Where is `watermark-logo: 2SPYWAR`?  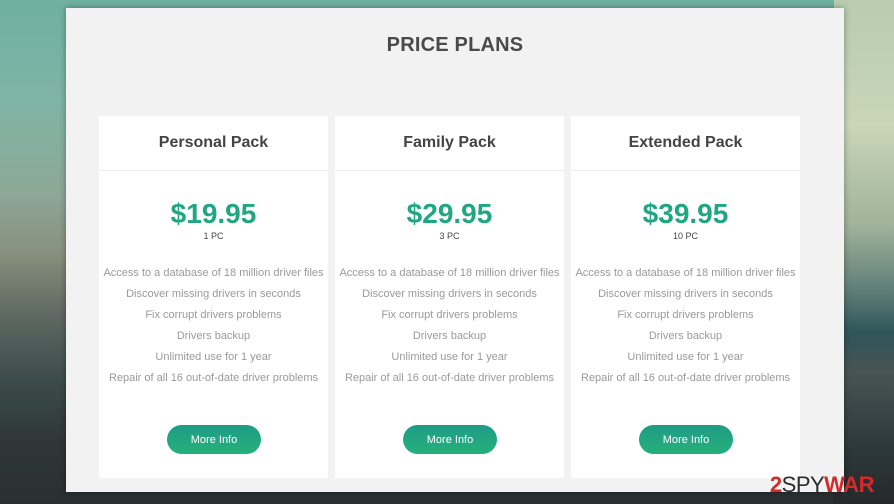
watermark-logo: 2SPYWAR is located at coordinates (822, 485).